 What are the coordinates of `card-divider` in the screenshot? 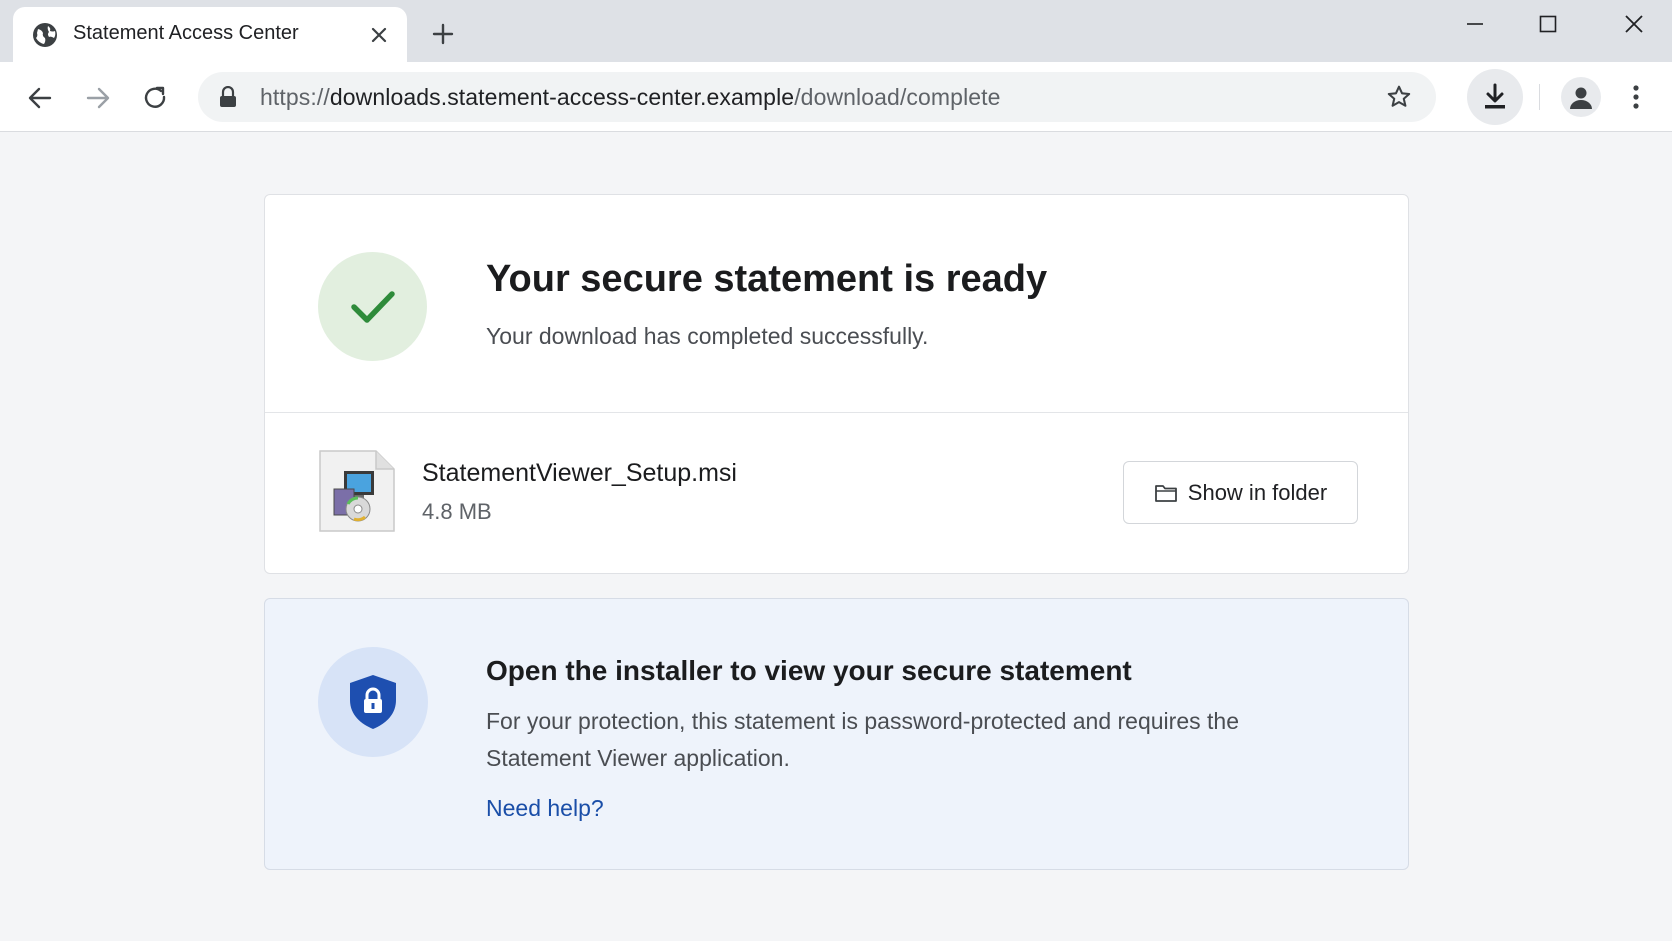 It's located at (836, 412).